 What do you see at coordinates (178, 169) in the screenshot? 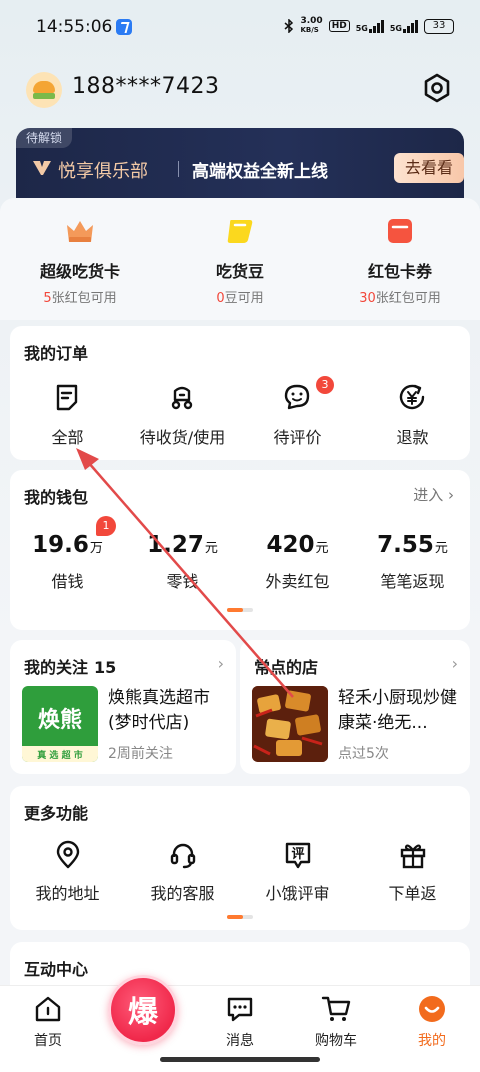
I see `vip-divider` at bounding box center [178, 169].